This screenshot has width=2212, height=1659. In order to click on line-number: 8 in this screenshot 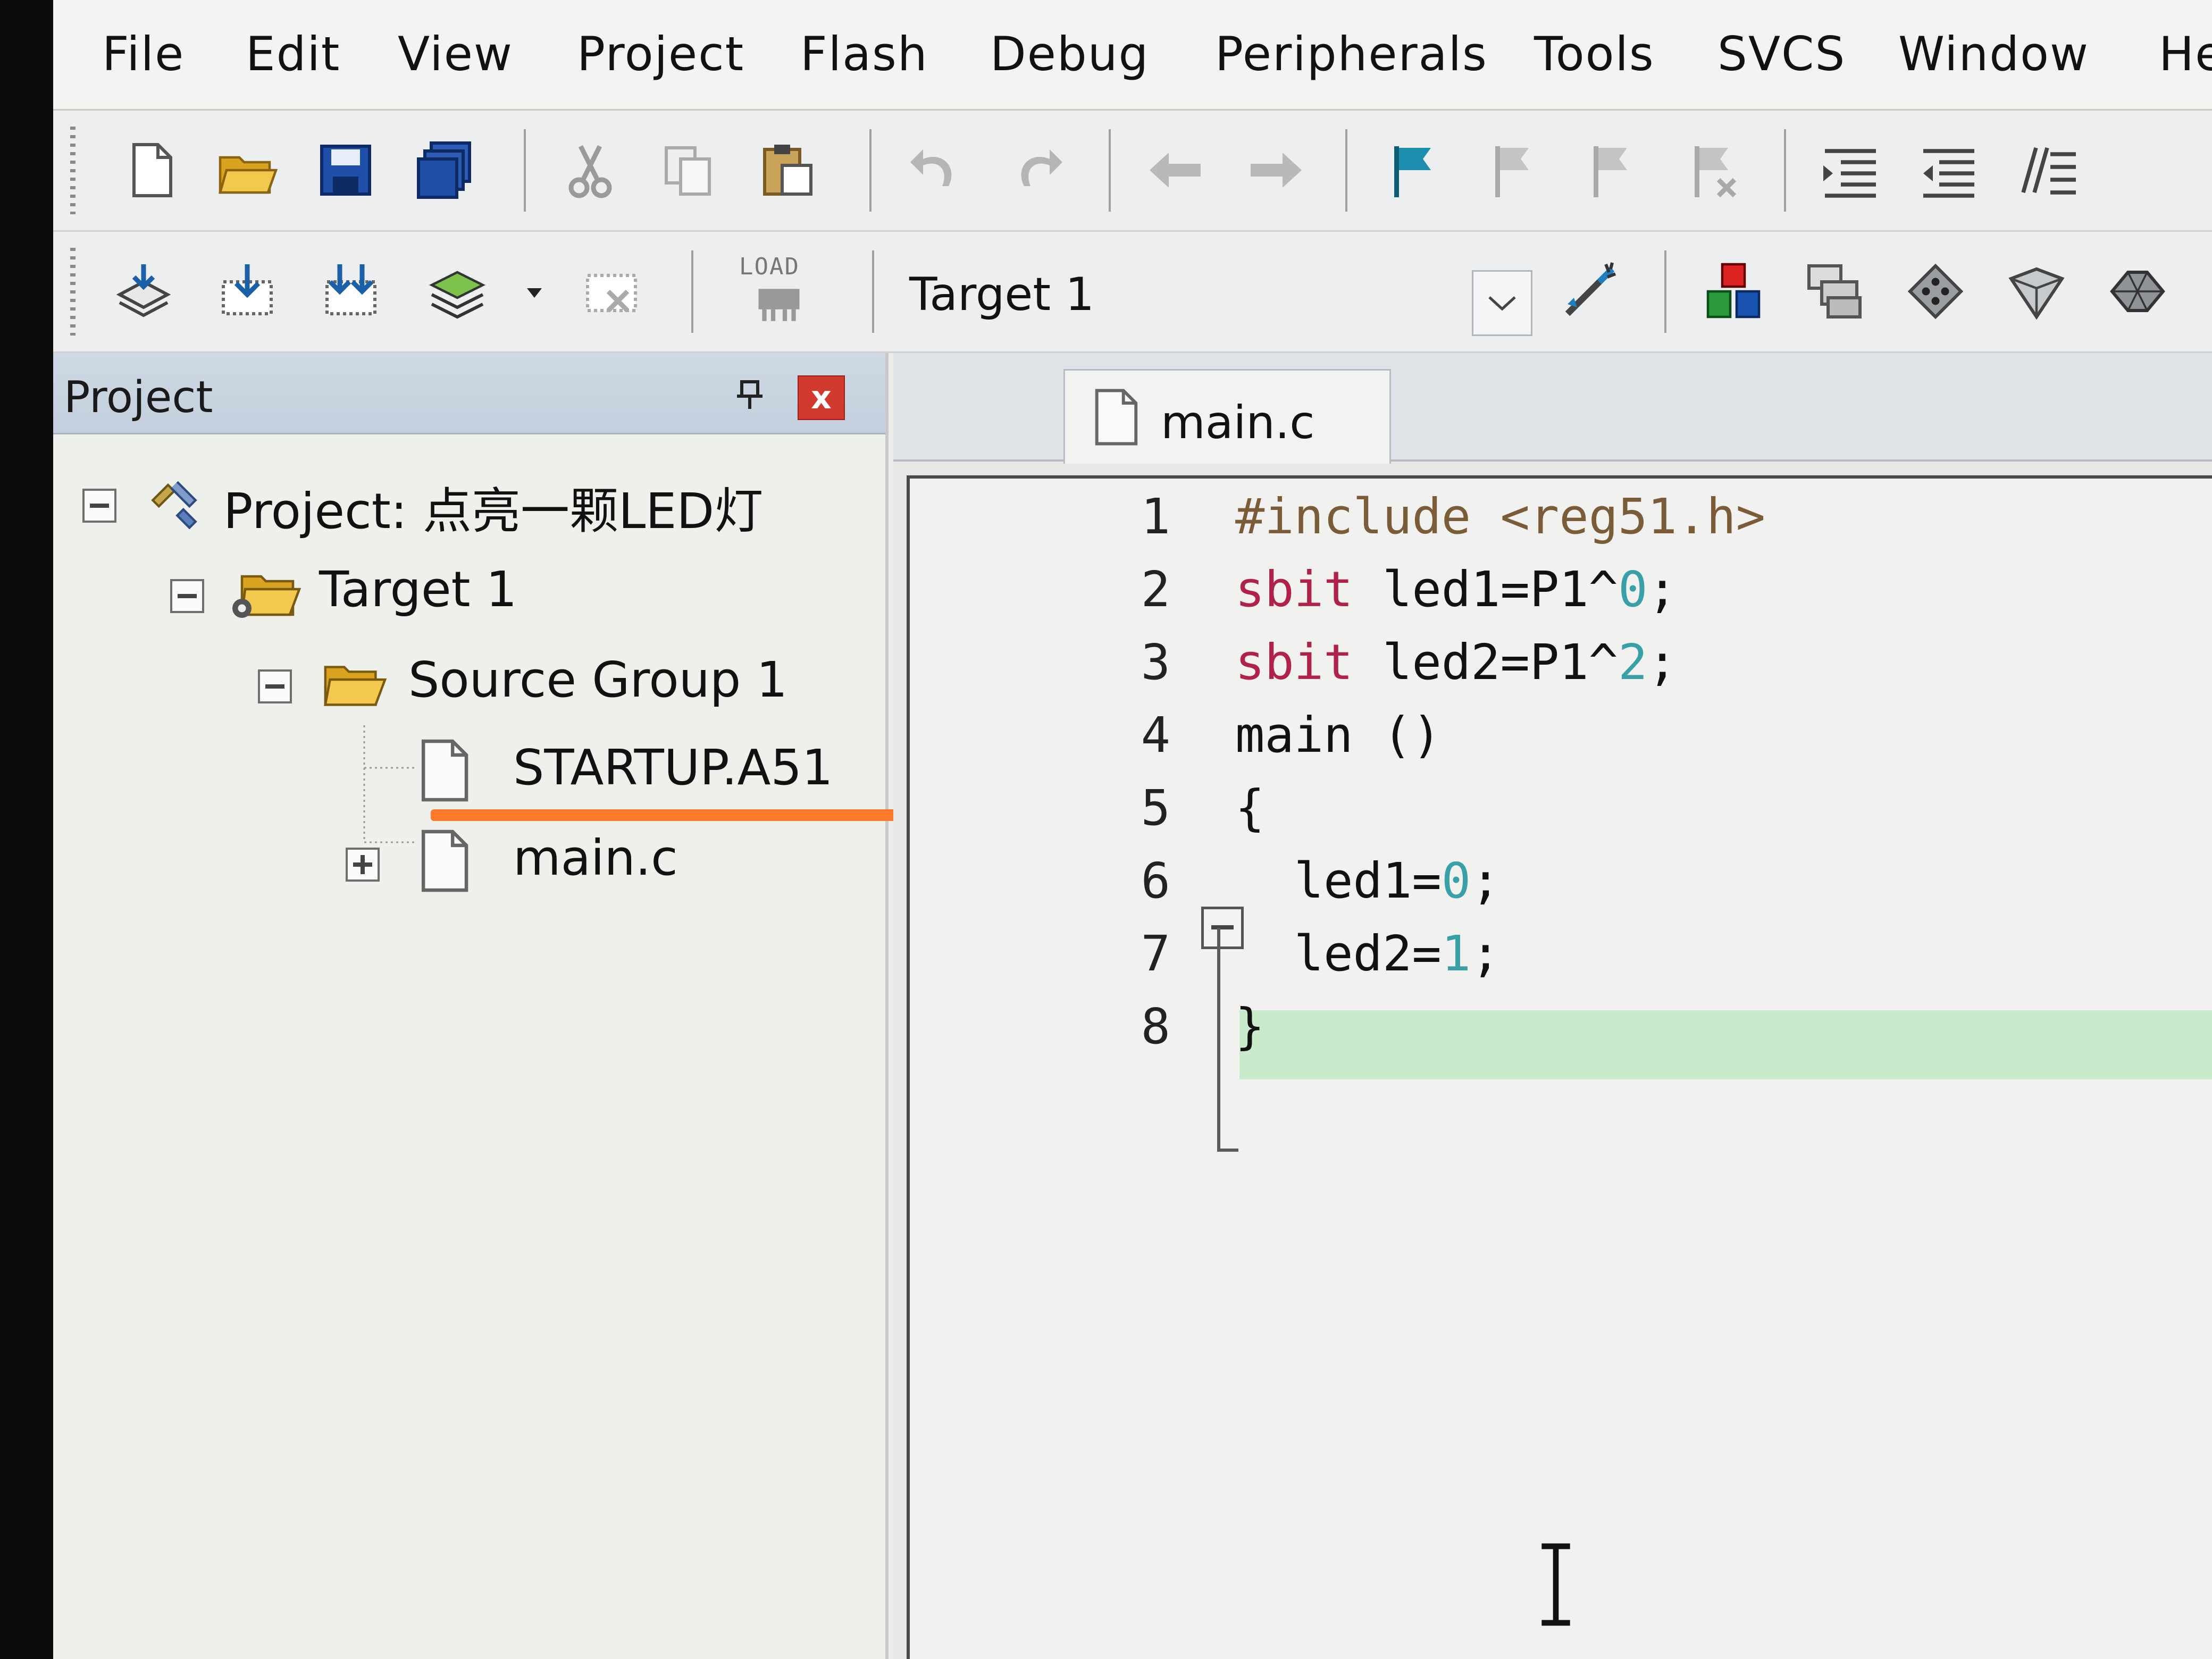, I will do `click(1155, 1026)`.